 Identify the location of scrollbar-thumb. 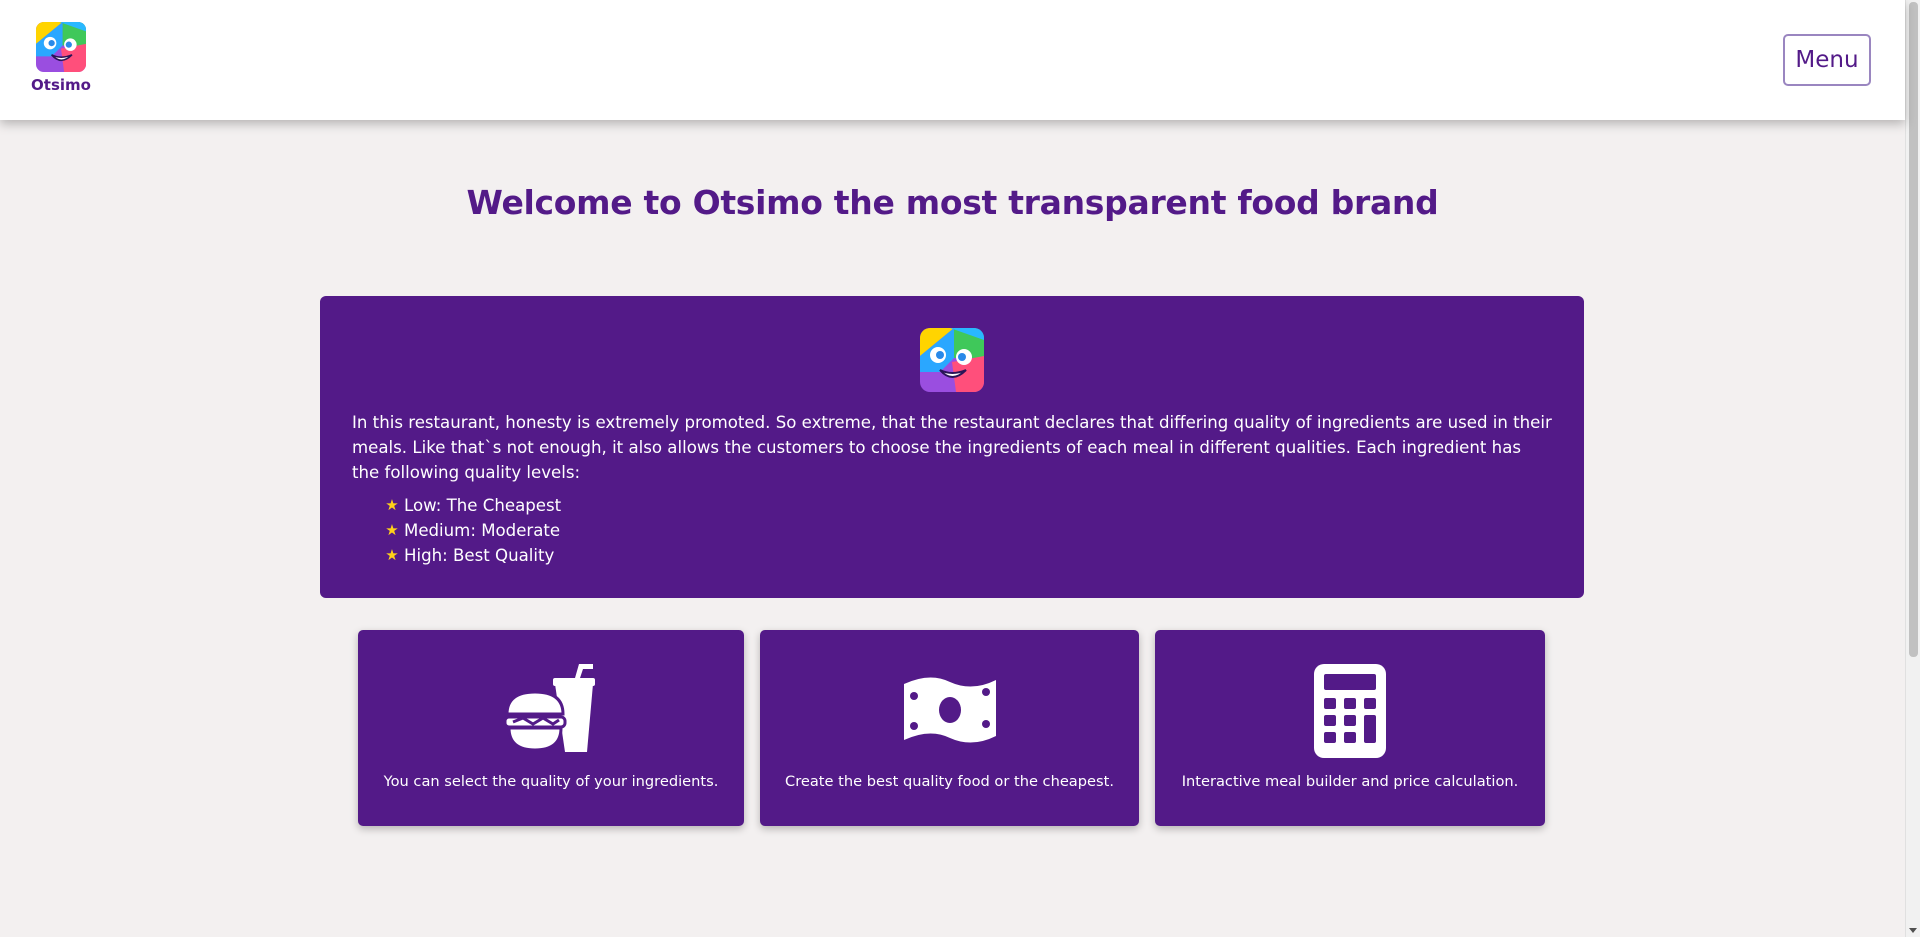
(1913, 329).